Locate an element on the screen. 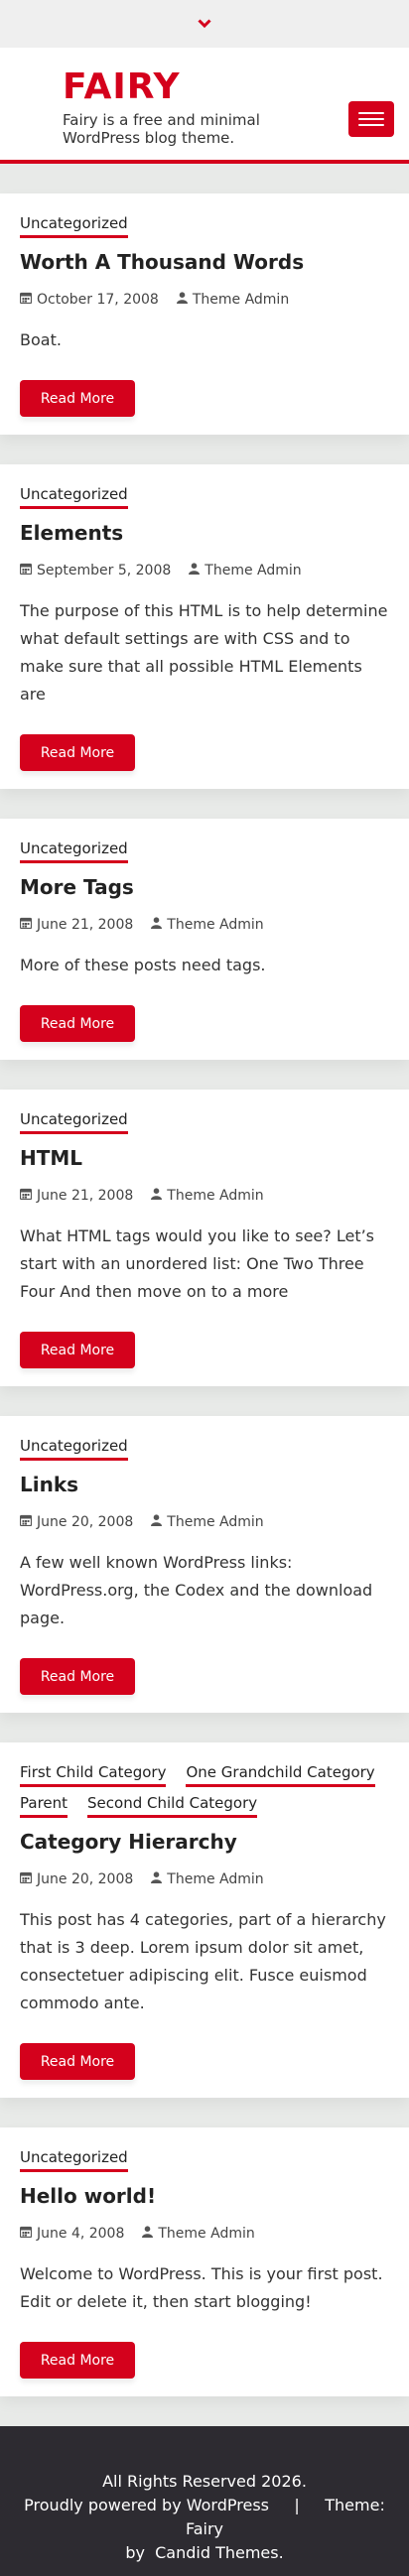 The height and width of the screenshot is (2576, 409). post-title: Hello world! is located at coordinates (204, 2196).